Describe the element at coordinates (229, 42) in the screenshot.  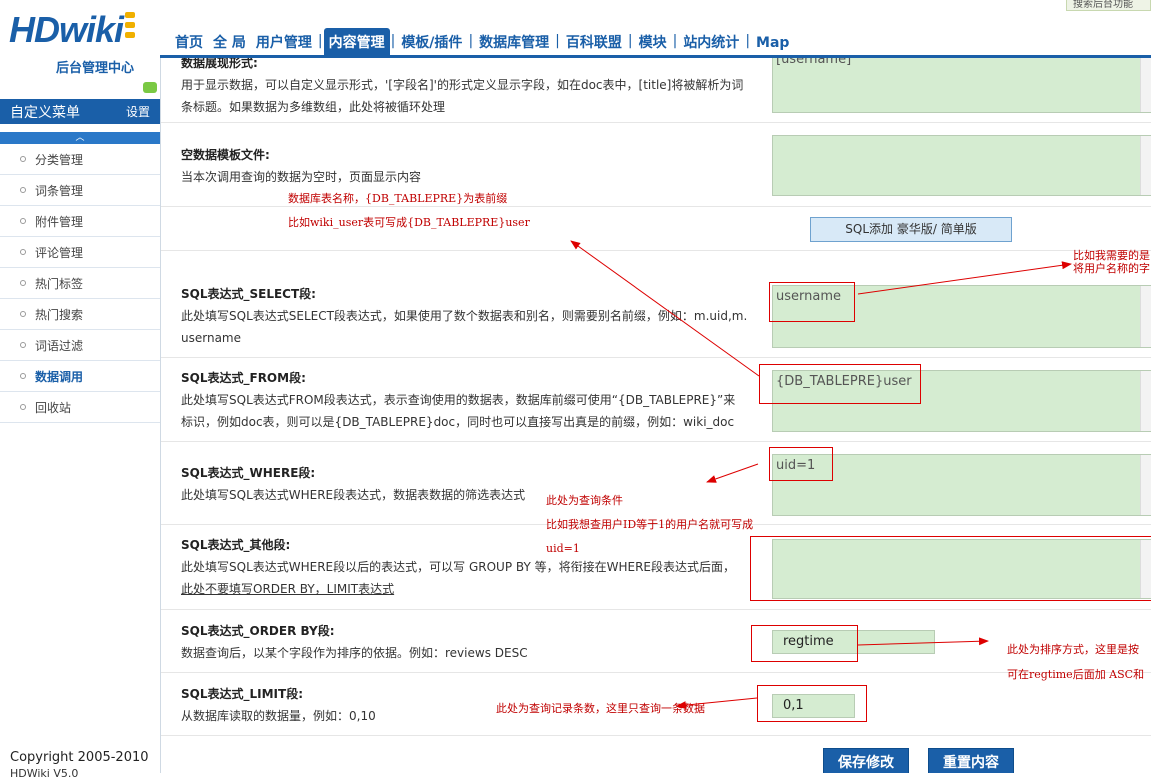
I see `nav-tab-1: 全 局` at that location.